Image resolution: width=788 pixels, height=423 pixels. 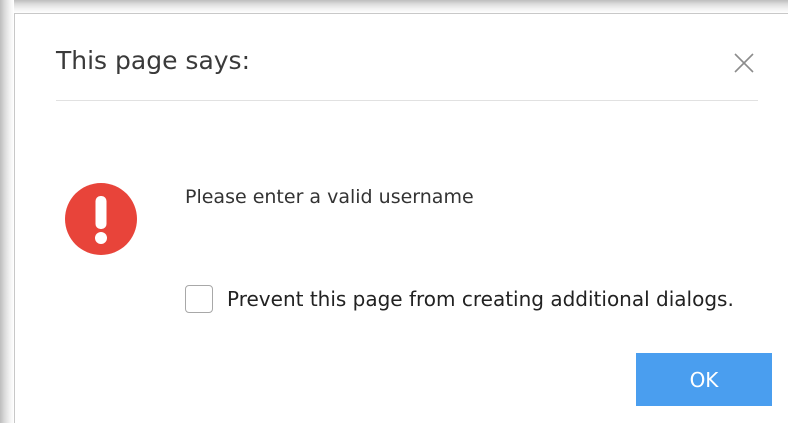 I want to click on error-exclamation-icon, so click(x=101, y=219).